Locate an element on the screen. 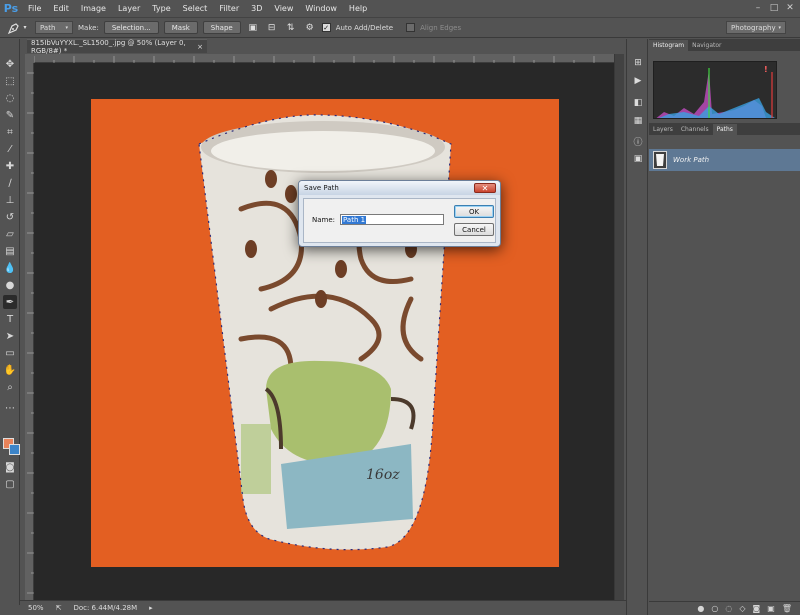 The height and width of the screenshot is (615, 800). stroke-path-icon: ○ is located at coordinates (714, 608).